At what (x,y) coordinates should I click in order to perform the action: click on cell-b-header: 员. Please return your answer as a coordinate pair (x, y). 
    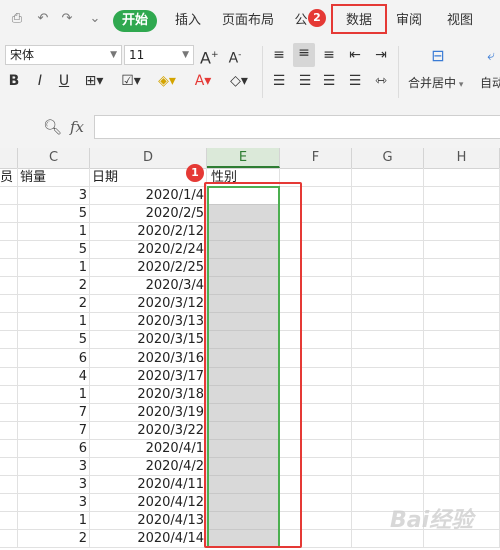
    Looking at the image, I should click on (9, 177).